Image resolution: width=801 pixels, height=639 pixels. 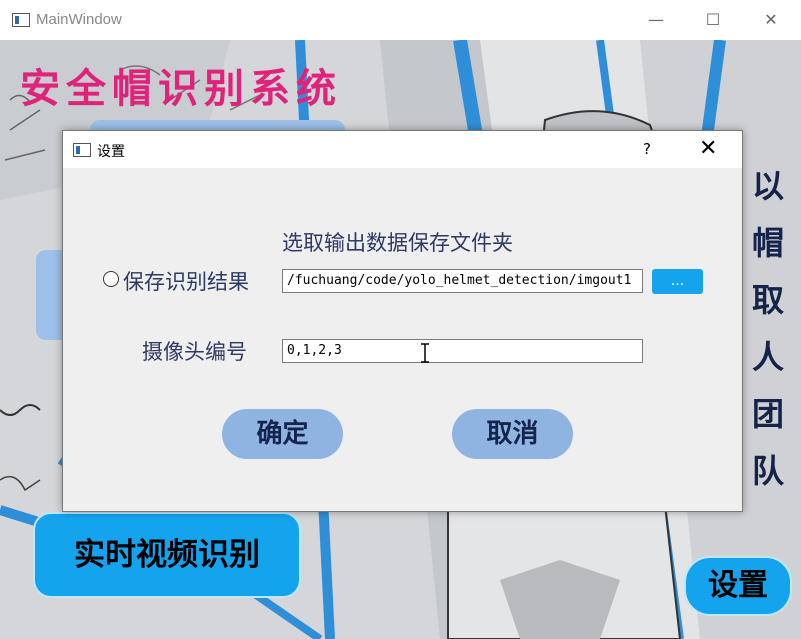 What do you see at coordinates (656, 20) in the screenshot?
I see `minimize-button: —` at bounding box center [656, 20].